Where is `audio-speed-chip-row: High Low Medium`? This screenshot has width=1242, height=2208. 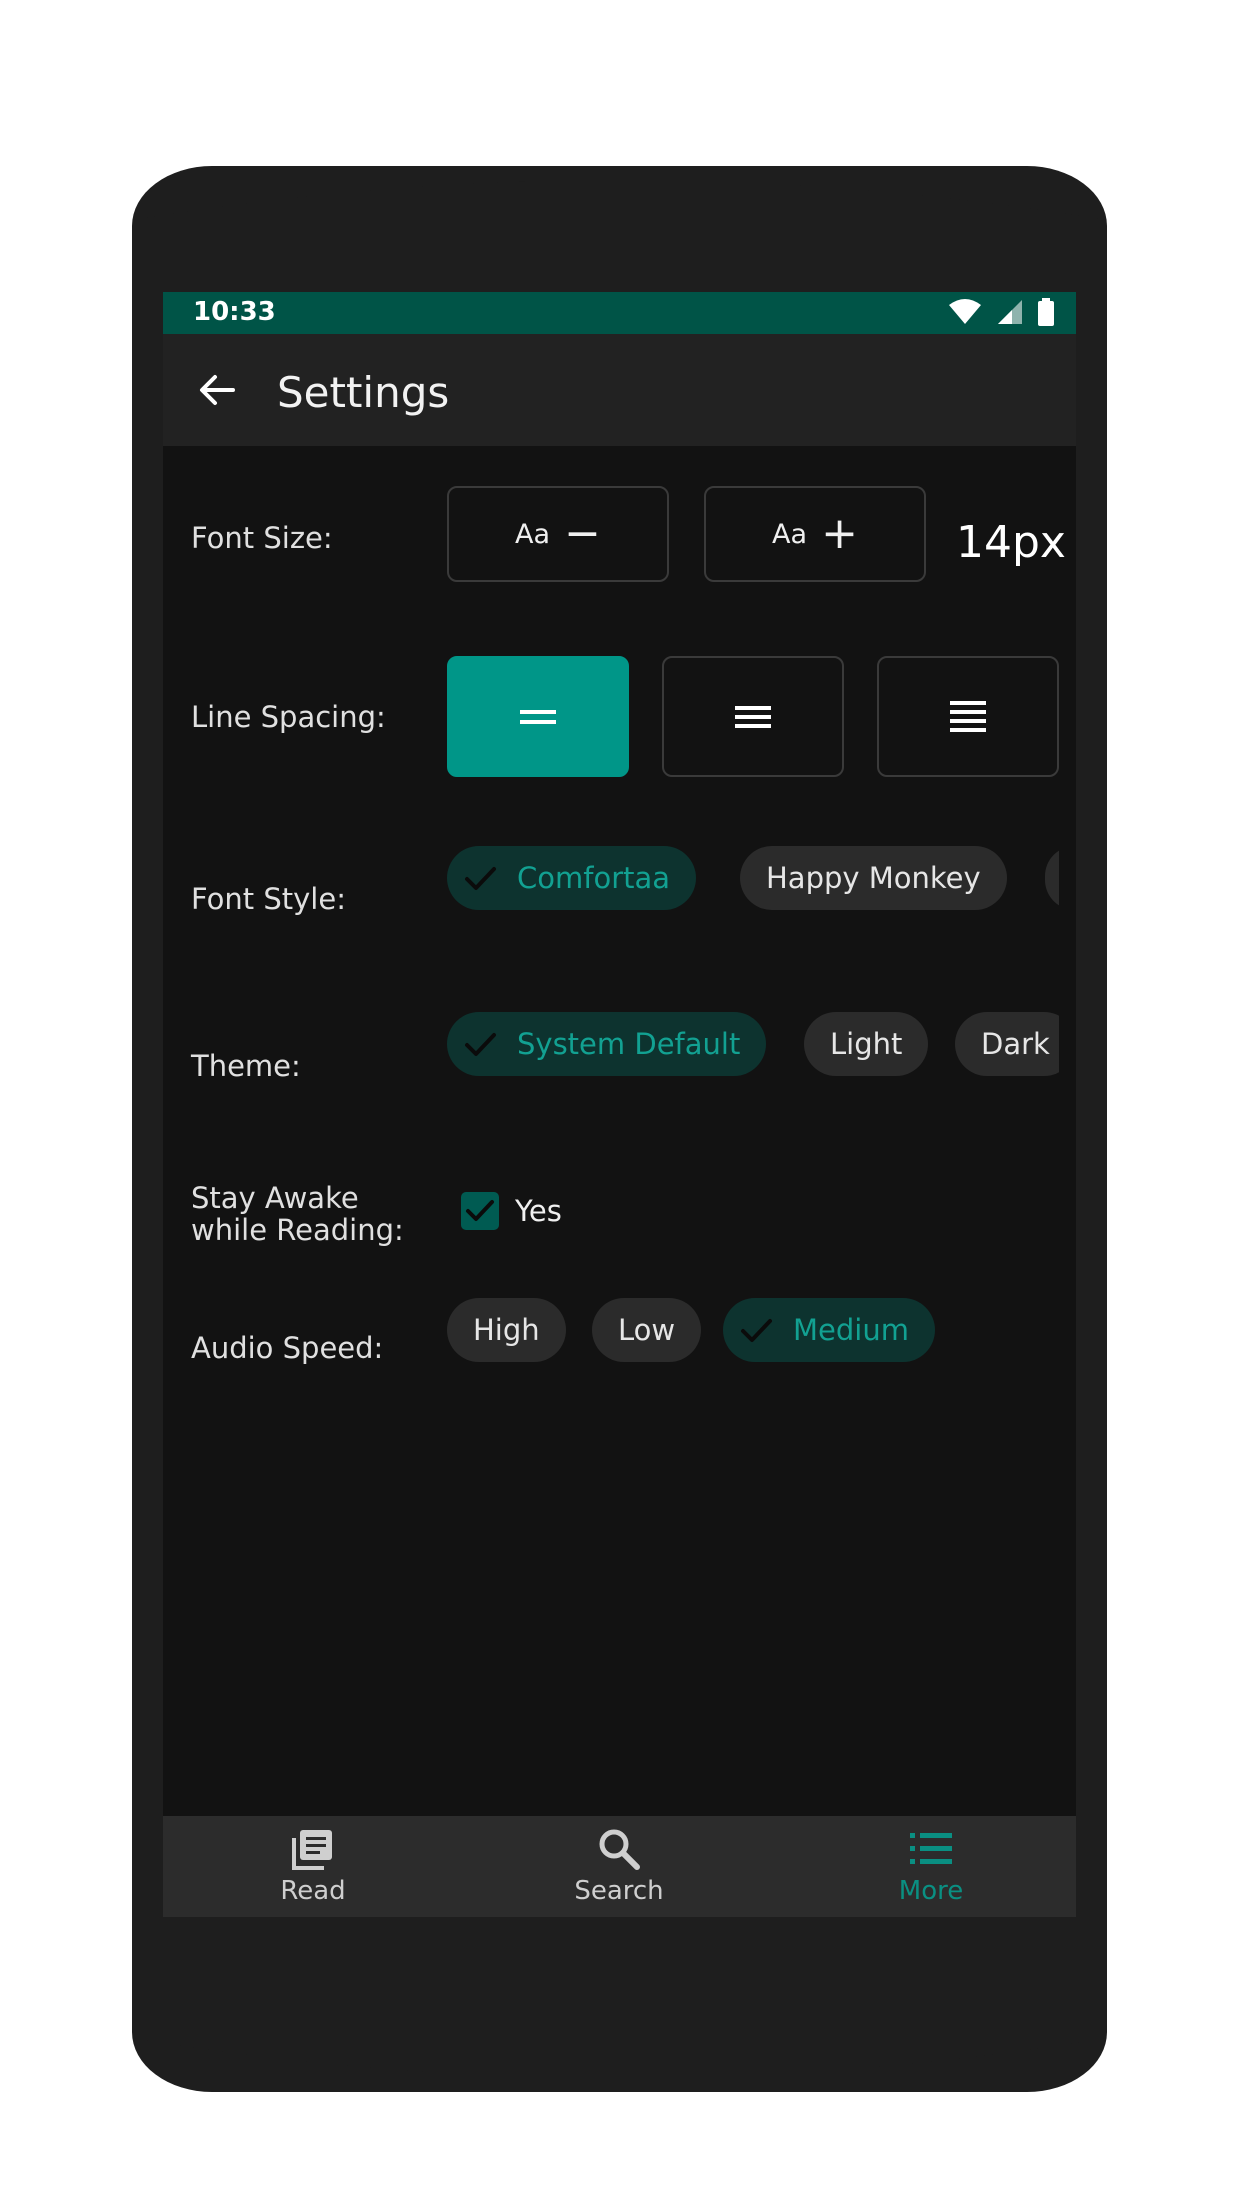 audio-speed-chip-row: High Low Medium is located at coordinates (753, 1333).